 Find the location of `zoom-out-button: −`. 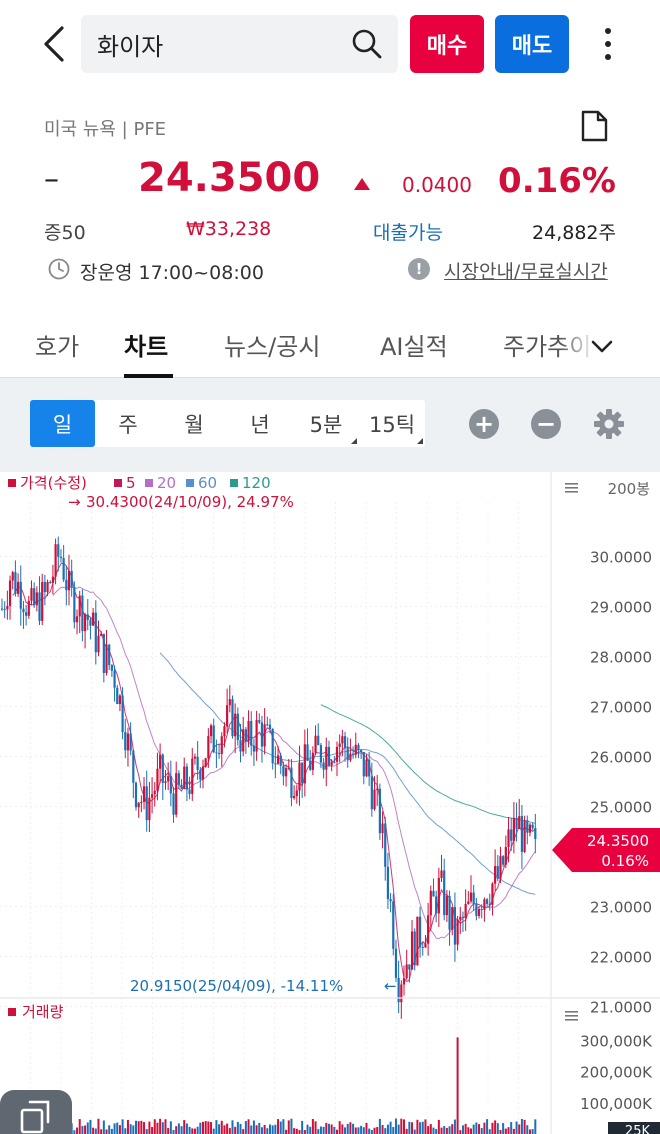

zoom-out-button: − is located at coordinates (546, 424).